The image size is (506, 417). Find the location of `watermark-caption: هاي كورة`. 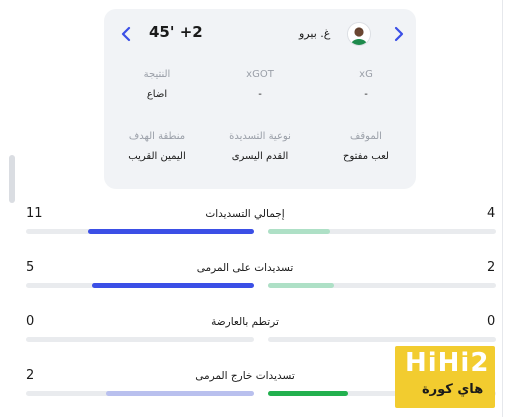

watermark-caption: هاي كورة is located at coordinates (453, 389).